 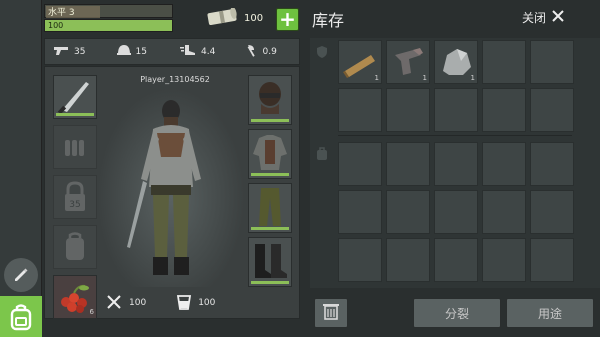 I want to click on stat-gathering: 0.9, so click(x=268, y=52).